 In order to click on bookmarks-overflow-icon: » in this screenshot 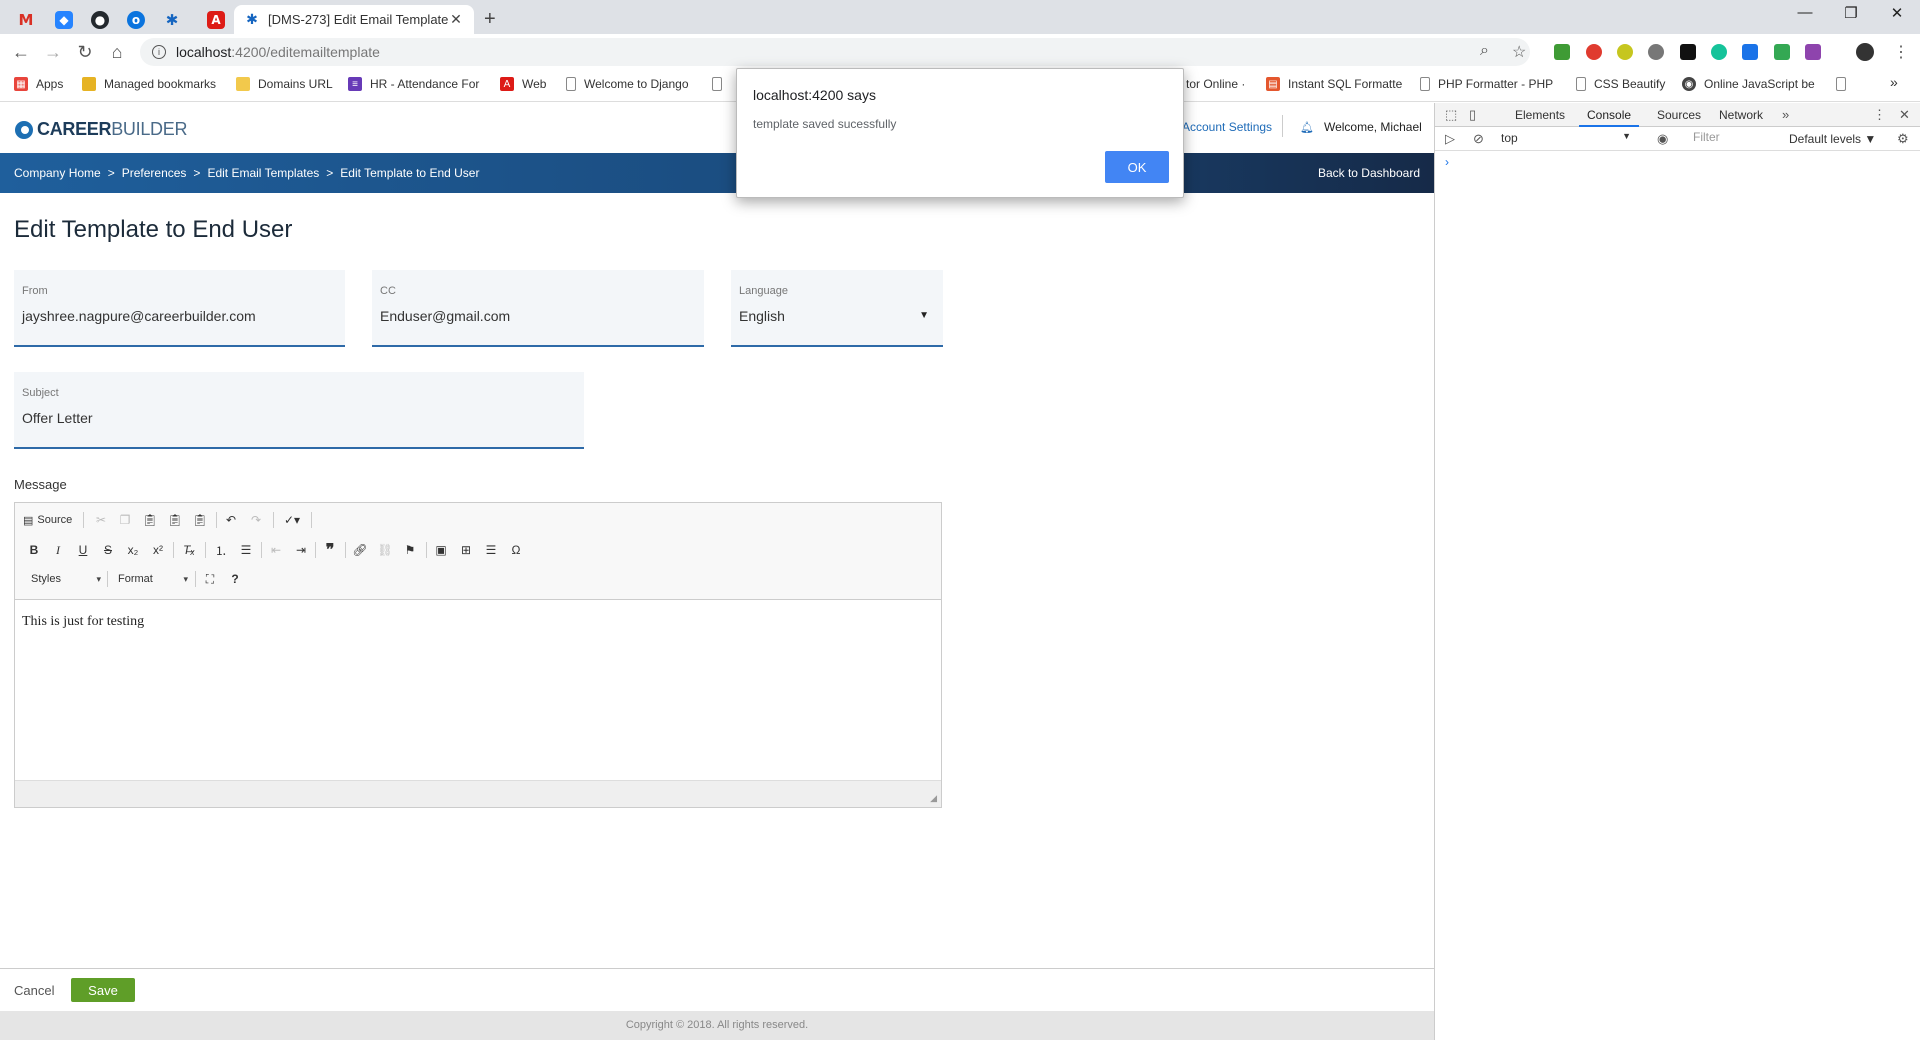, I will do `click(1894, 82)`.